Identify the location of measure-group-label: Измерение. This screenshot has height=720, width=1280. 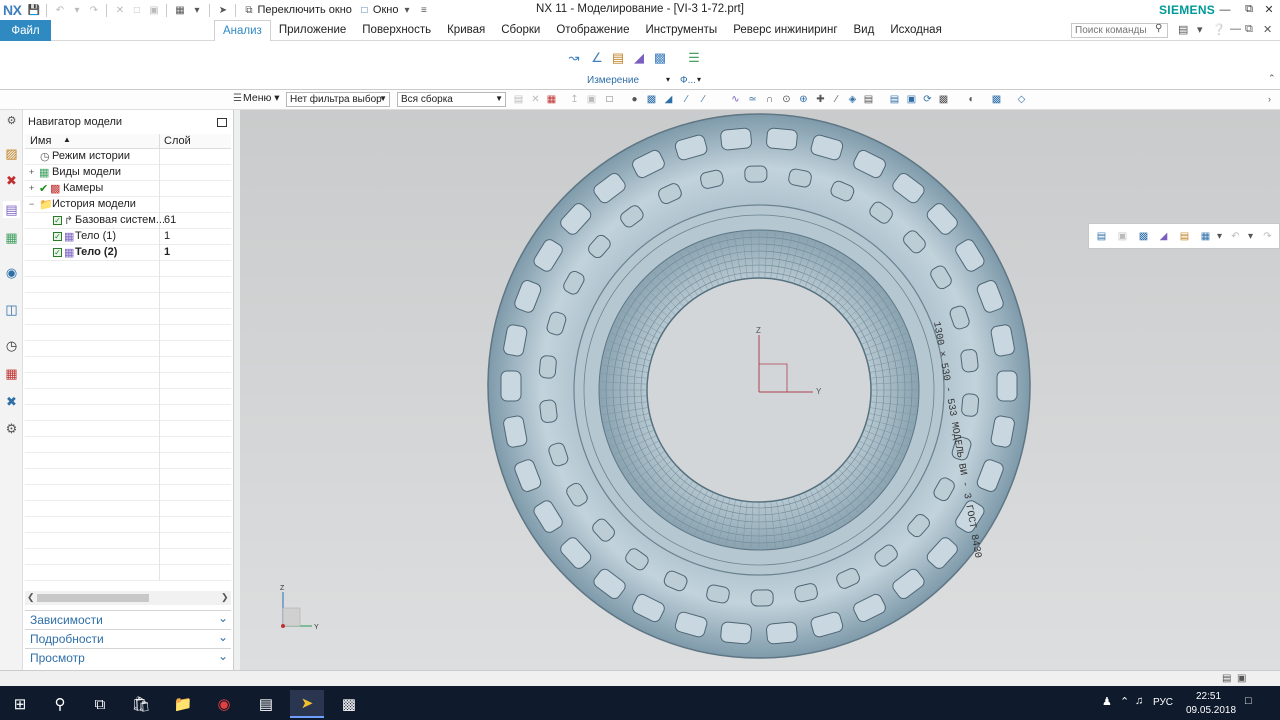
(613, 80).